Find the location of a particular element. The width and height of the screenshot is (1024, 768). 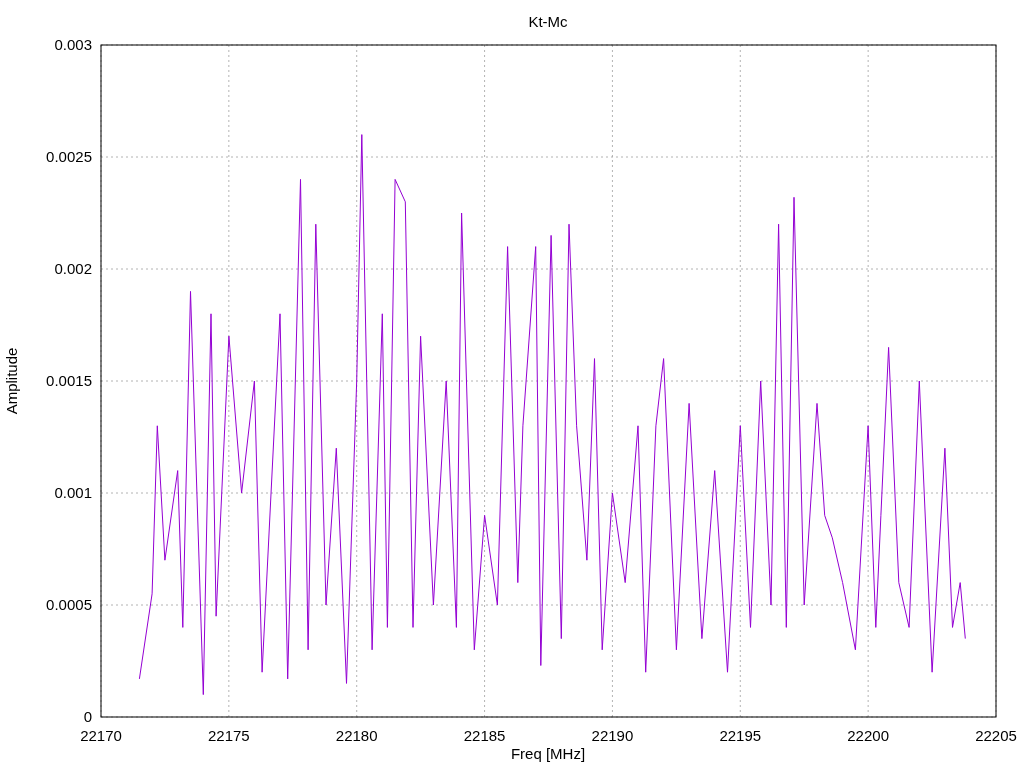

y-tick-label: 0.0015 is located at coordinates (69, 380).